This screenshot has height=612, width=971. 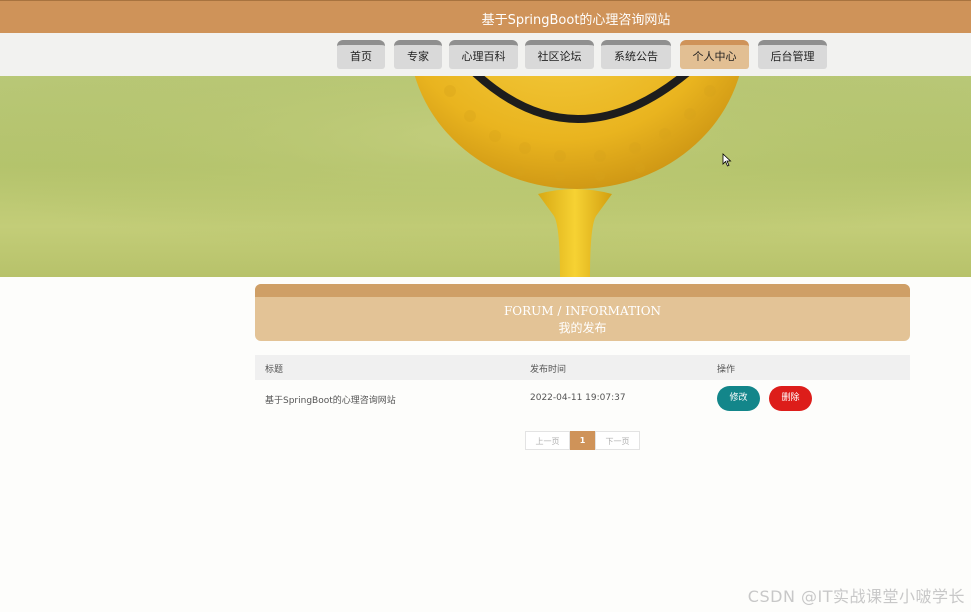 What do you see at coordinates (361, 54) in the screenshot?
I see `nav-item-home: 首页` at bounding box center [361, 54].